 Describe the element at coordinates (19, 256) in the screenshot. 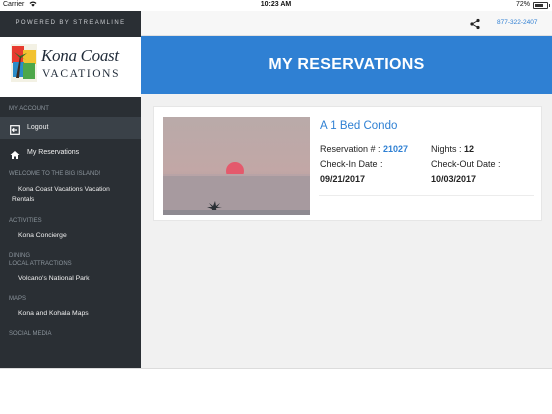

I see `section-dining: DINING` at that location.